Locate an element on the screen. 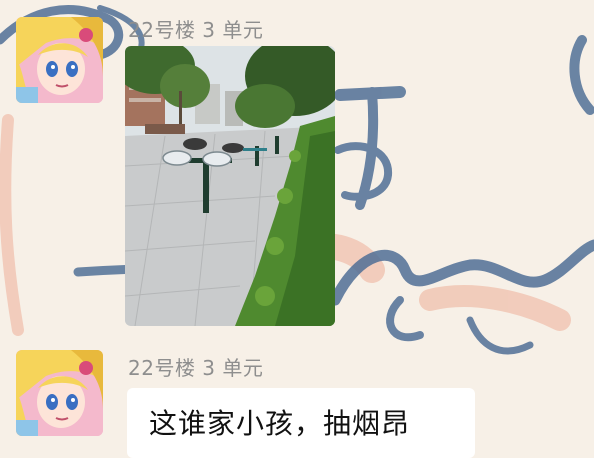 This screenshot has height=458, width=594. text-message-bubble: 这谁家小孩，抽烟昂 is located at coordinates (301, 423).